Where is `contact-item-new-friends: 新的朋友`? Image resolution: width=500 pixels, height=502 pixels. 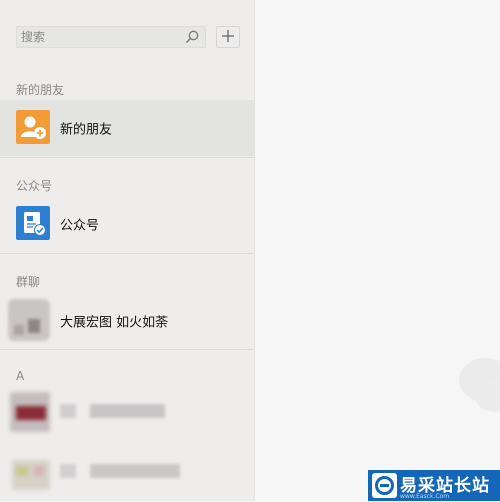
contact-item-new-friends: 新的朋友 is located at coordinates (127, 128).